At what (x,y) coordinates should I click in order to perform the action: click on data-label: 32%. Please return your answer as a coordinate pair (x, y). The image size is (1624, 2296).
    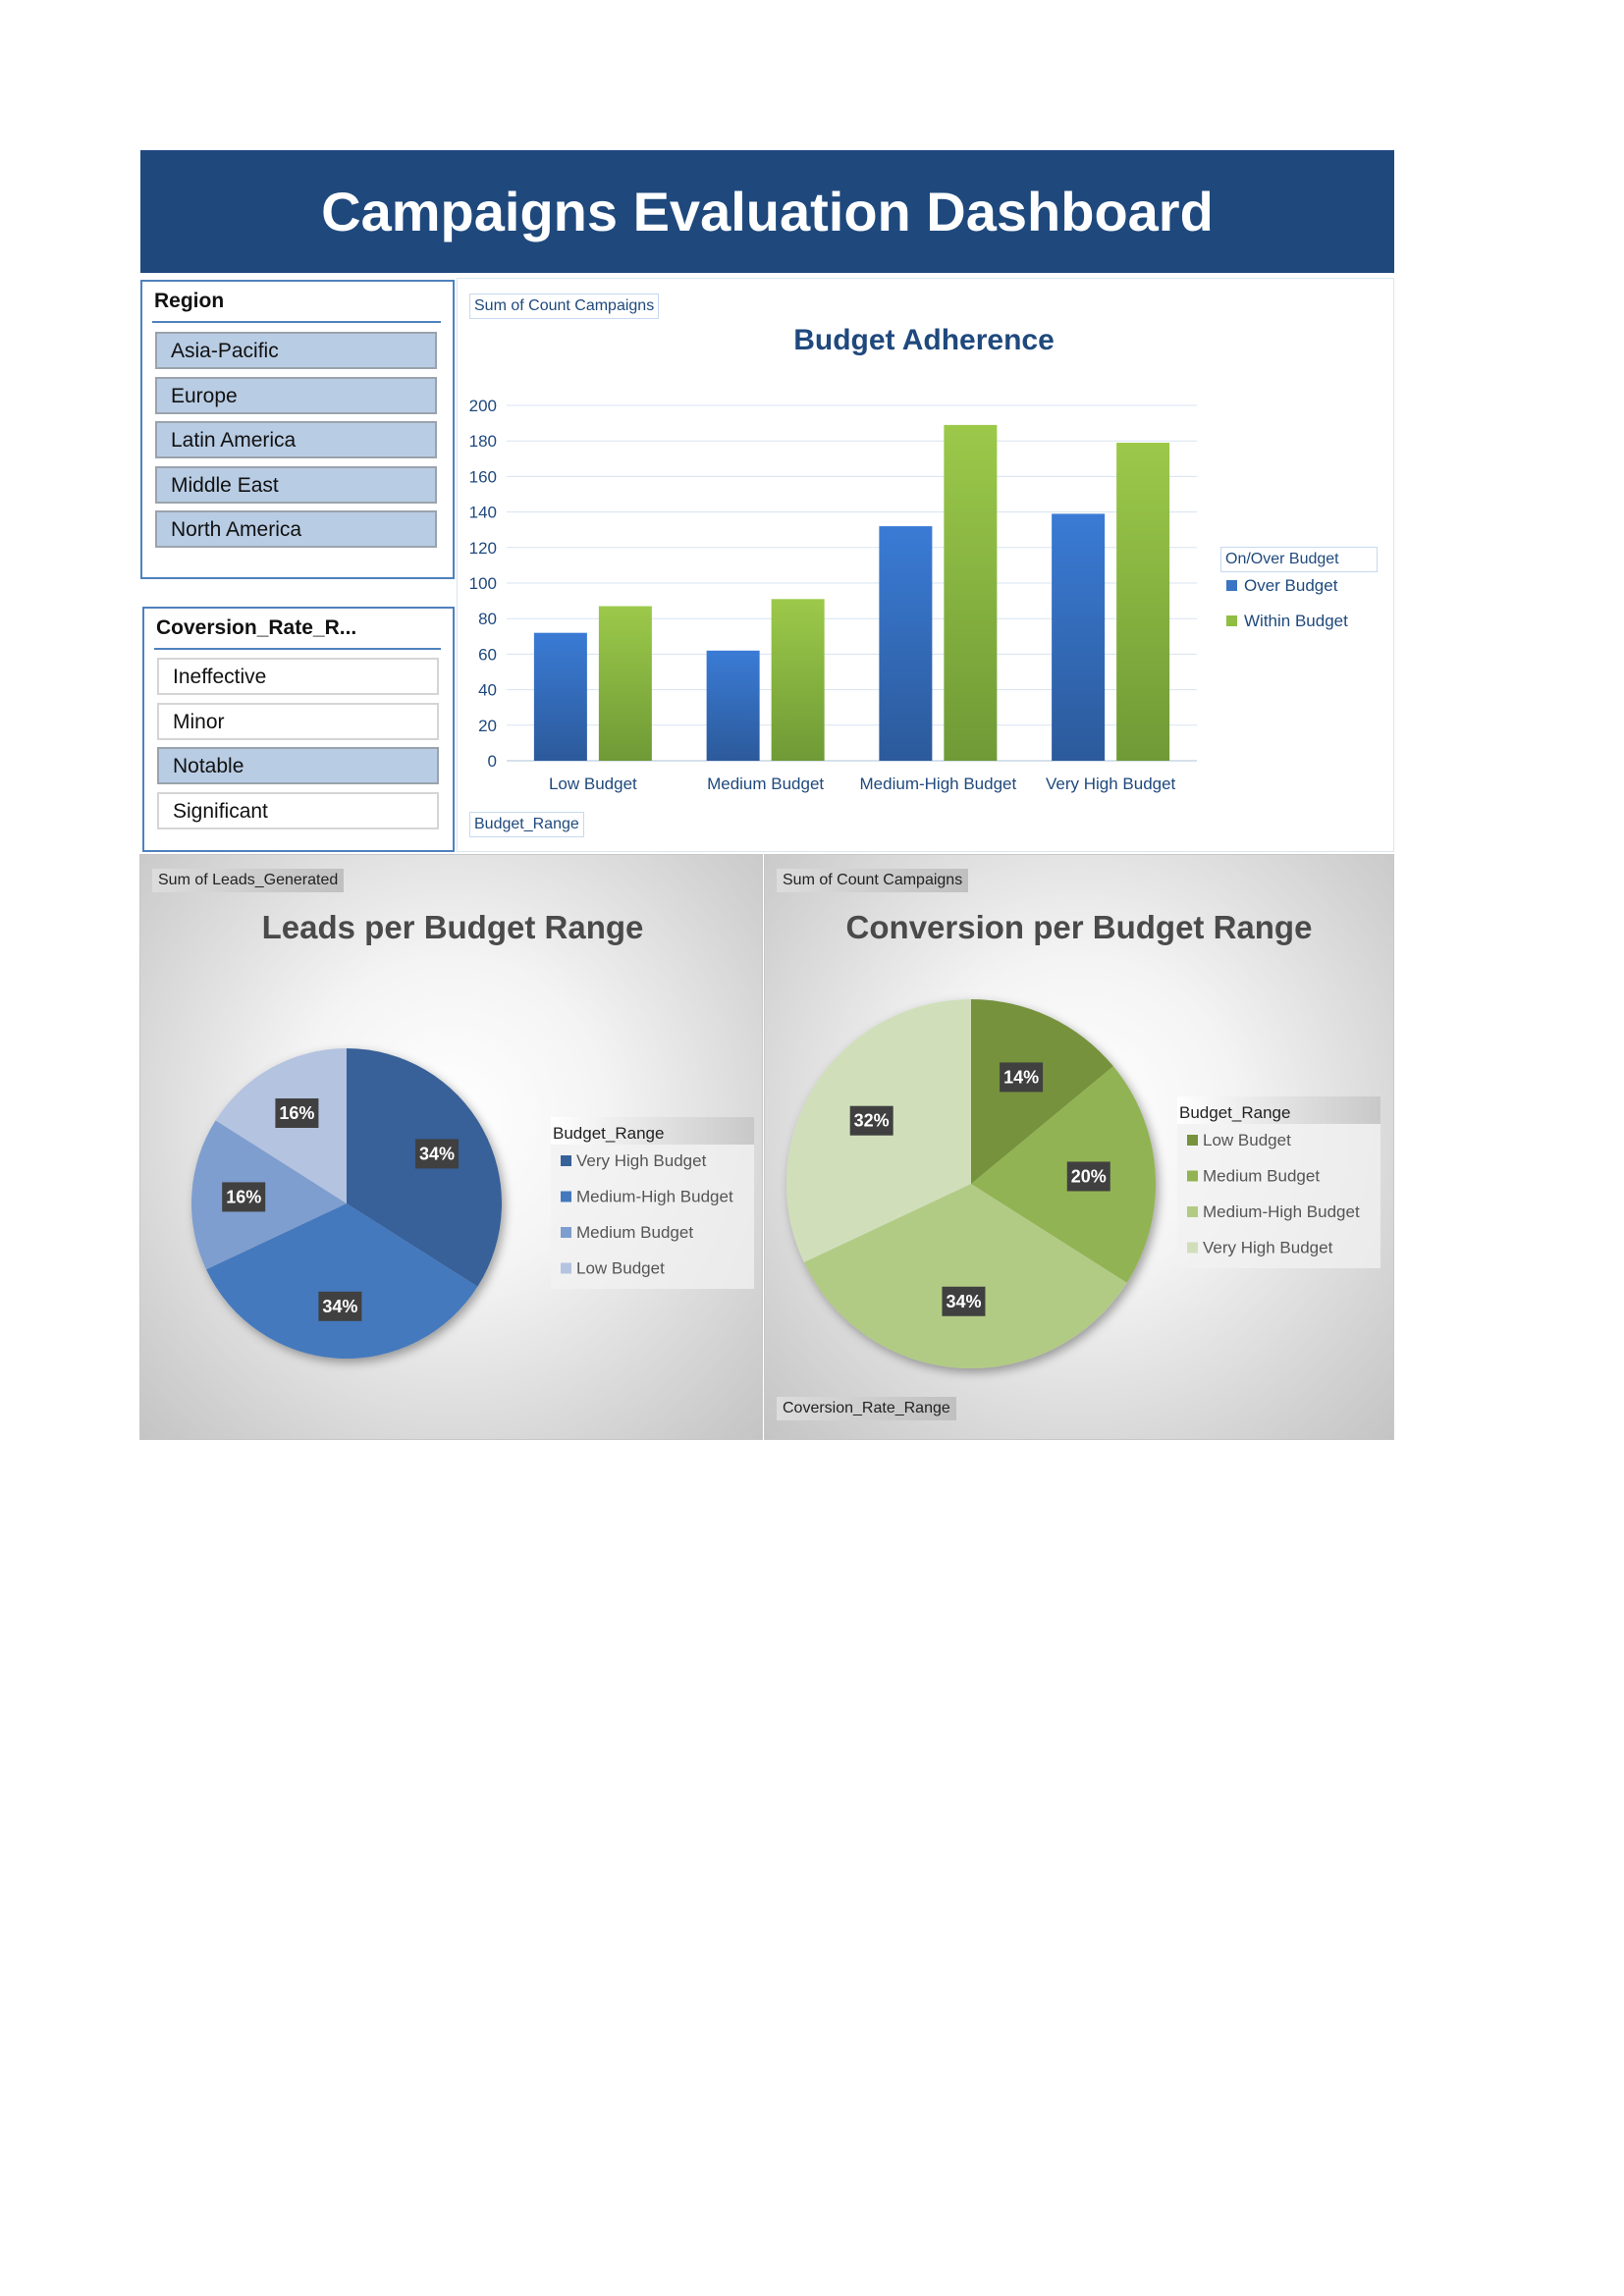
    Looking at the image, I should click on (872, 1121).